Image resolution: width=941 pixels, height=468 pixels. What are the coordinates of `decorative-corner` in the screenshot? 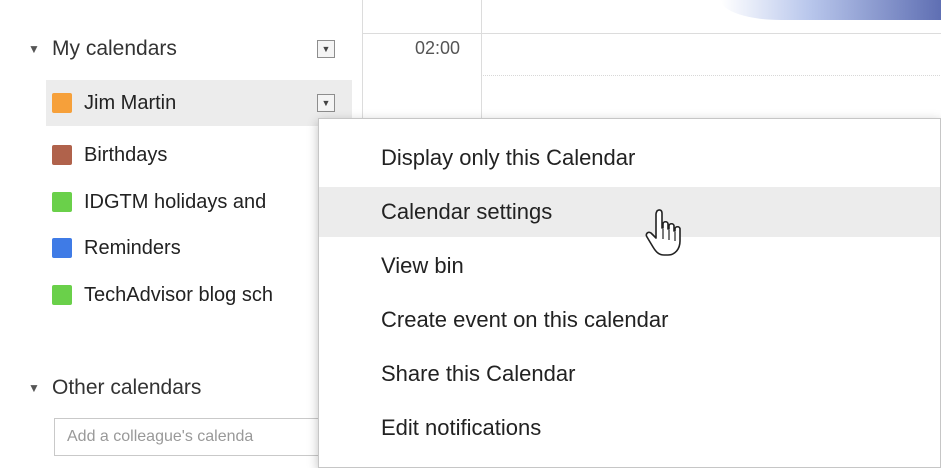 It's located at (831, 10).